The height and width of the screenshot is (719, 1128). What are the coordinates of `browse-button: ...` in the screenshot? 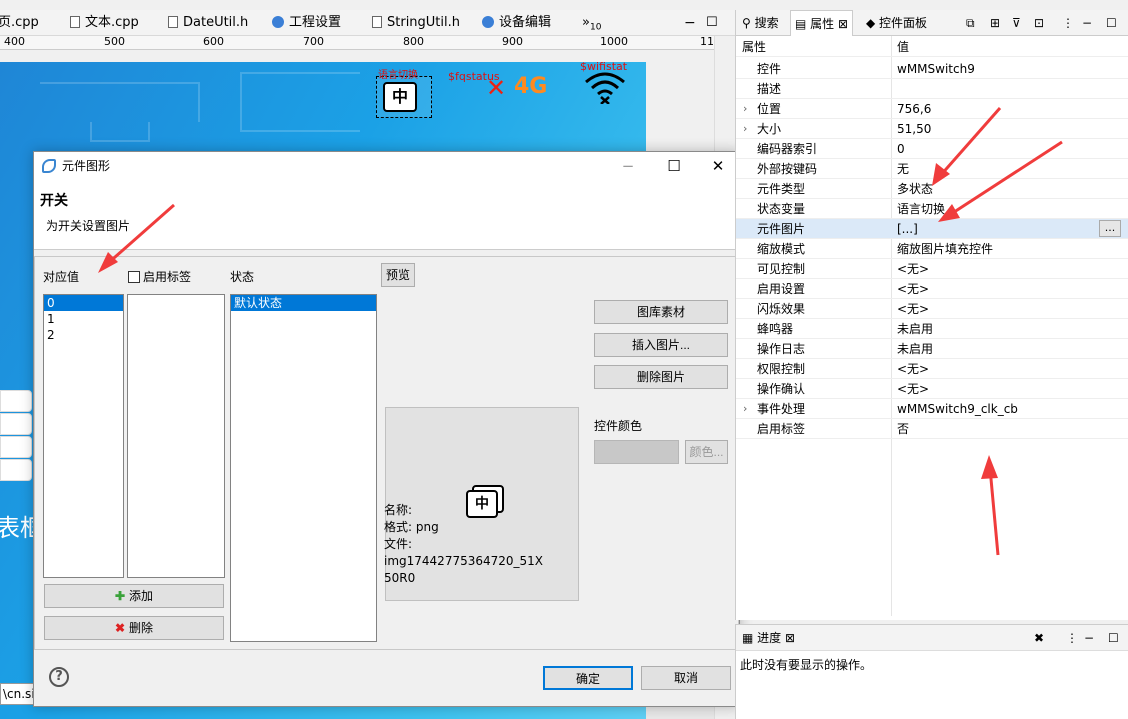 It's located at (1110, 228).